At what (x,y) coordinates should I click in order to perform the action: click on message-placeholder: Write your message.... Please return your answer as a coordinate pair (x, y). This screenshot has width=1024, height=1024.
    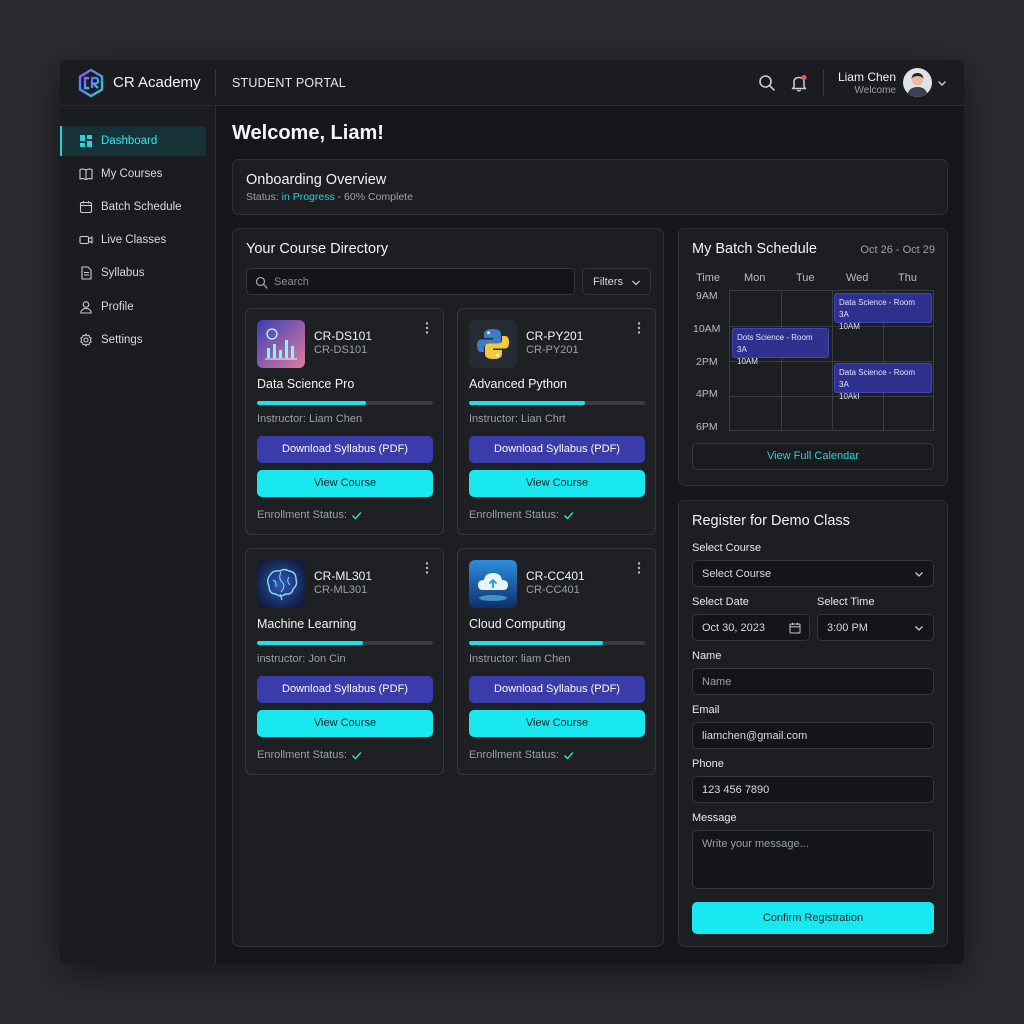
    Looking at the image, I should click on (755, 844).